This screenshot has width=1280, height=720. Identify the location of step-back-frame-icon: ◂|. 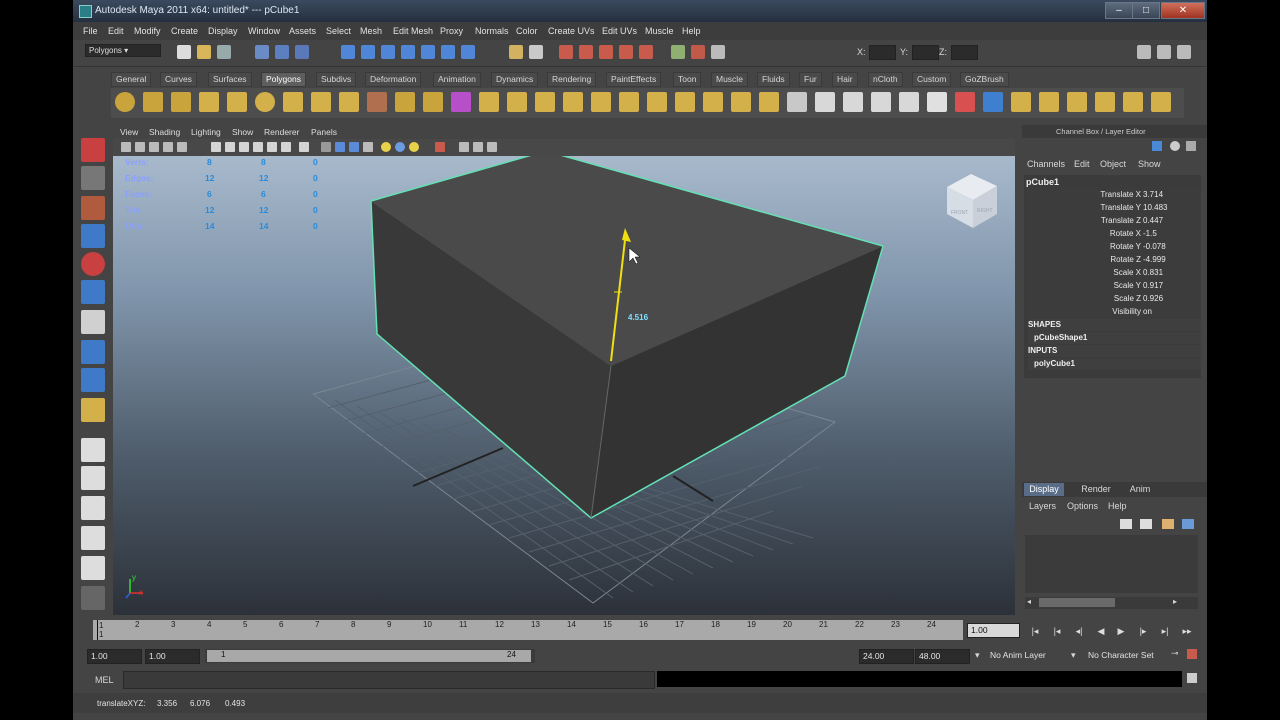
(1079, 631).